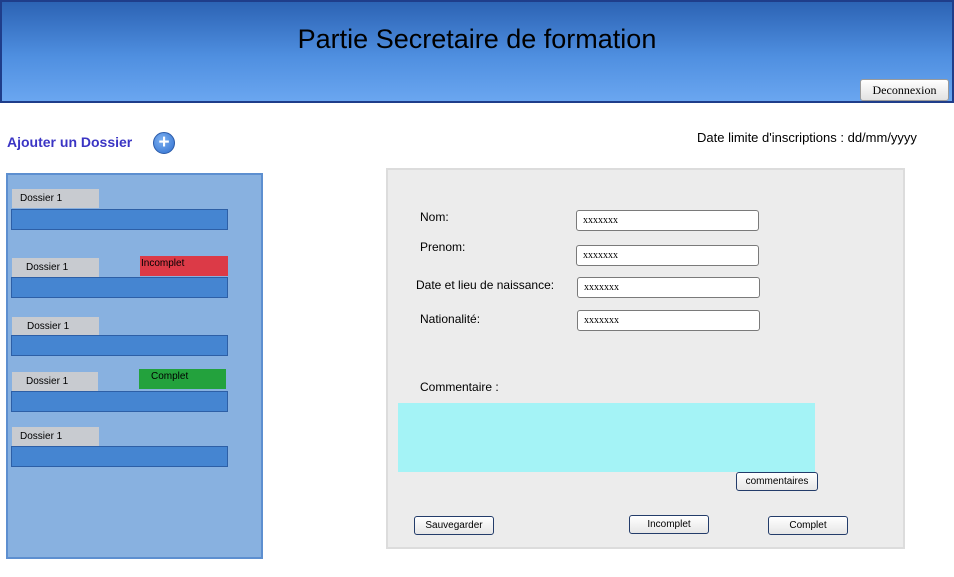 The image size is (954, 577). Describe the element at coordinates (668, 287) in the screenshot. I see `naissance-input` at that location.